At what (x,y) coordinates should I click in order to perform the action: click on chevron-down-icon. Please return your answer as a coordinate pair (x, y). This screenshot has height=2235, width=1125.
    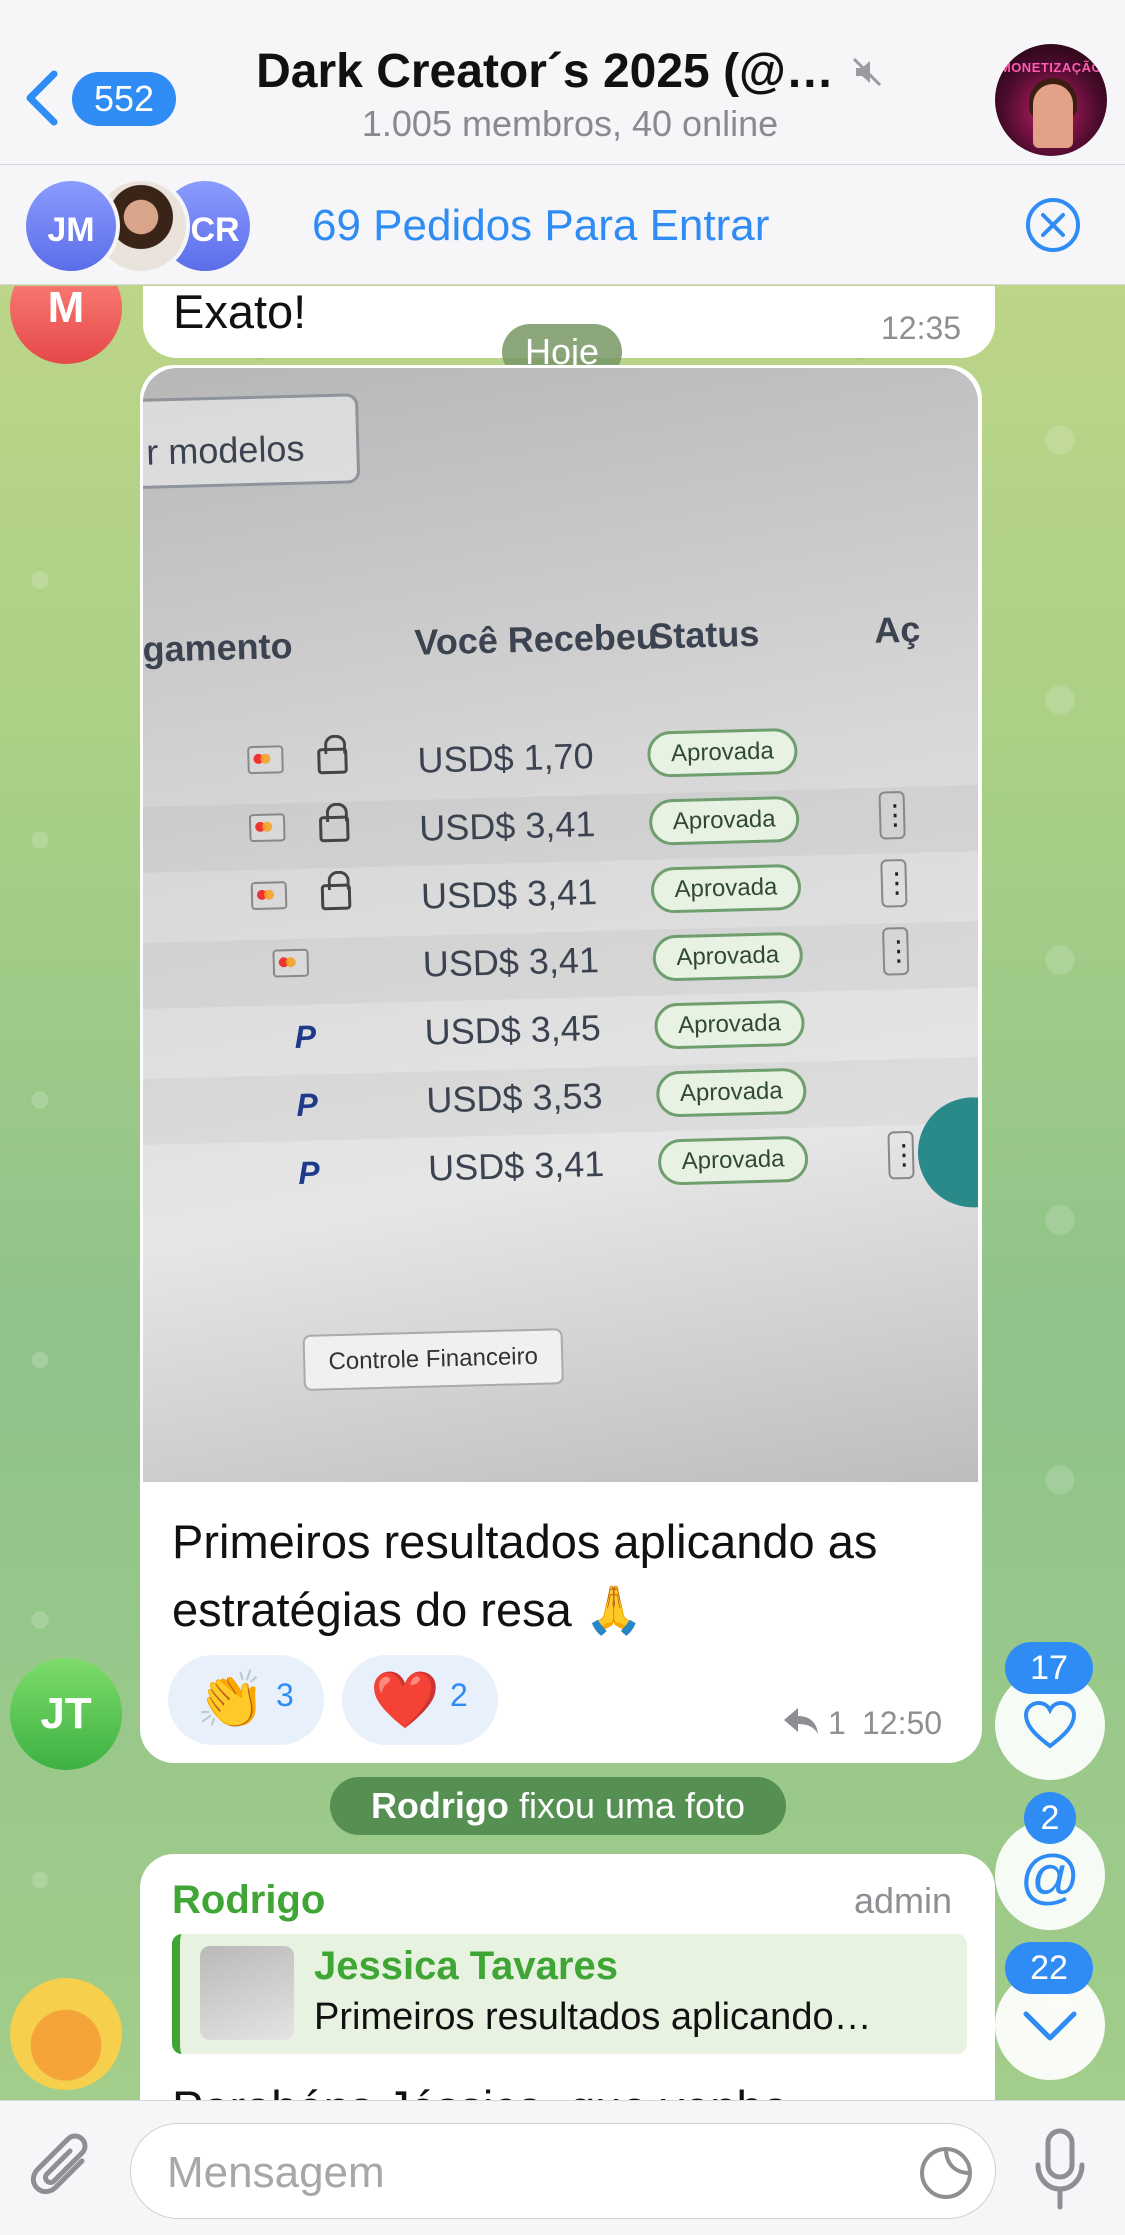
    Looking at the image, I should click on (1050, 2026).